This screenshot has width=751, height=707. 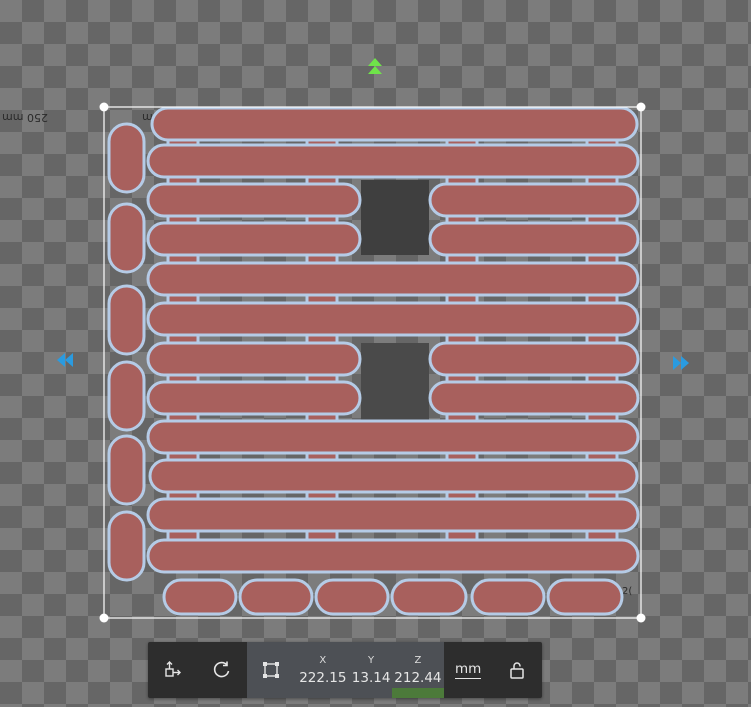 I want to click on corner-handle-bottom-right, so click(x=641, y=618).